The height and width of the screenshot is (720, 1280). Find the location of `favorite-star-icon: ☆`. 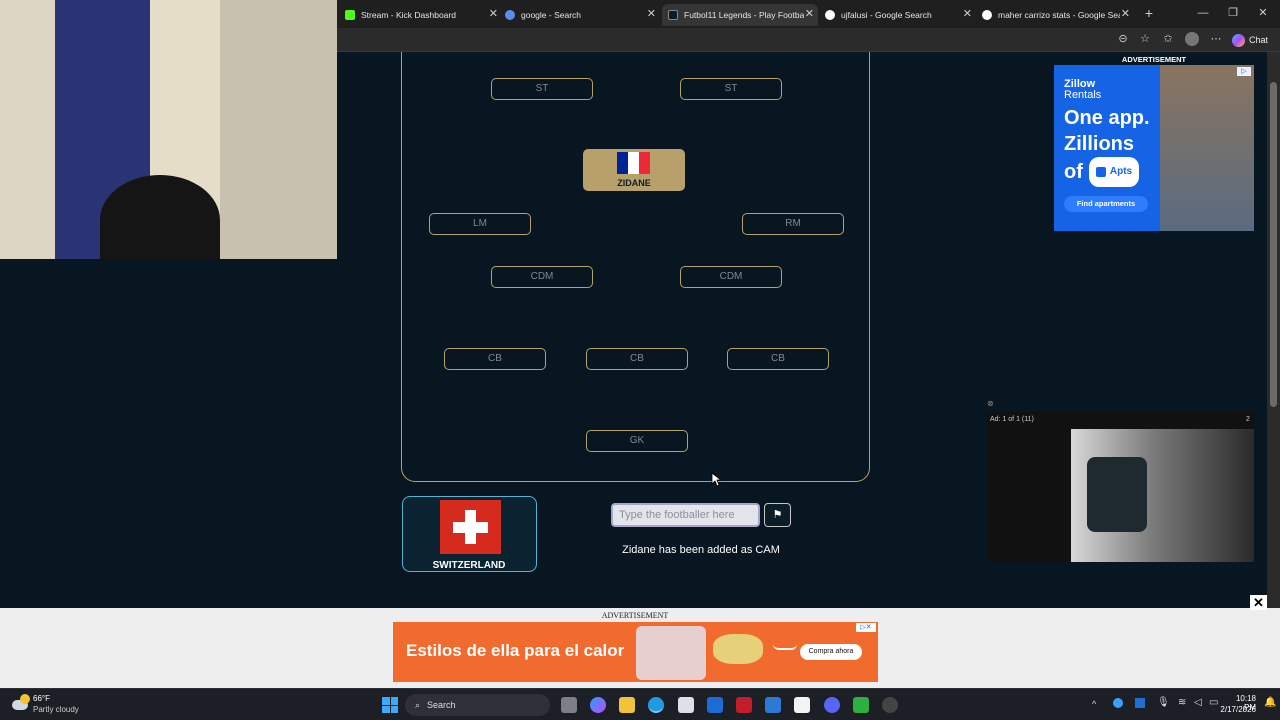

favorite-star-icon: ☆ is located at coordinates (1145, 39).